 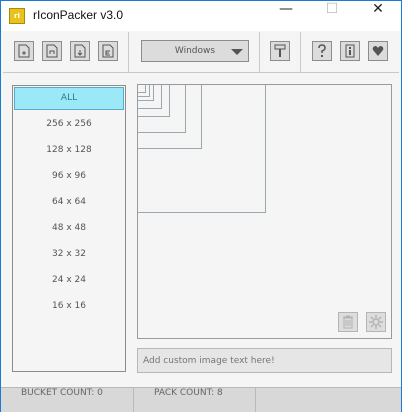 What do you see at coordinates (378, 16) in the screenshot?
I see `close-button: ✕` at bounding box center [378, 16].